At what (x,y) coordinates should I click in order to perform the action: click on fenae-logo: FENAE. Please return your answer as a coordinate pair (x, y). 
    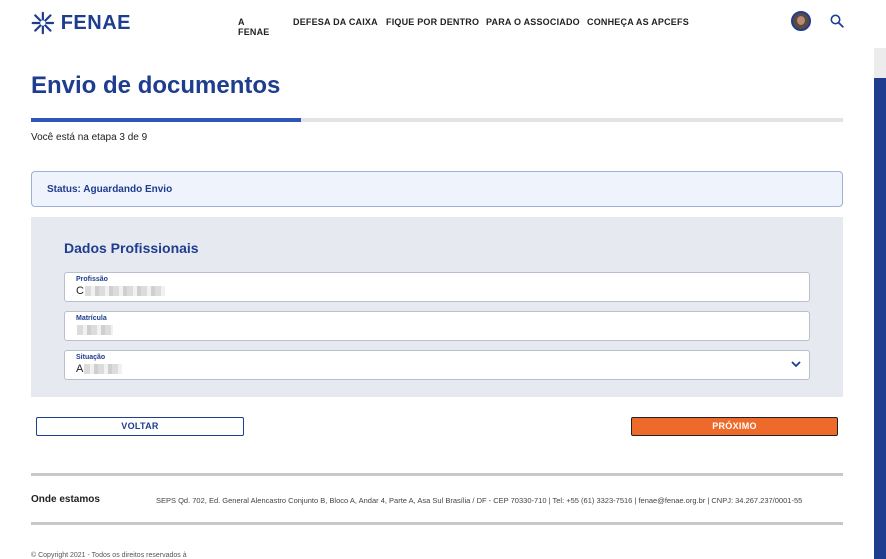
    Looking at the image, I should click on (81, 23).